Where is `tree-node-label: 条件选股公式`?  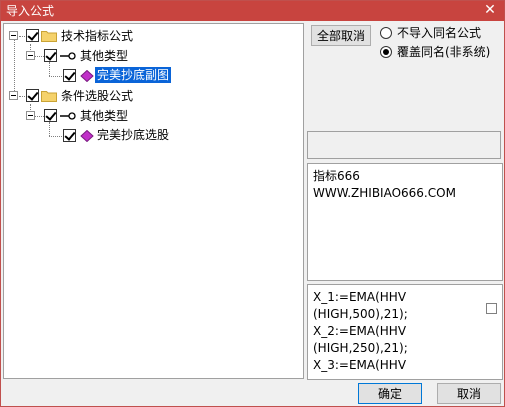 tree-node-label: 条件选股公式 is located at coordinates (97, 96).